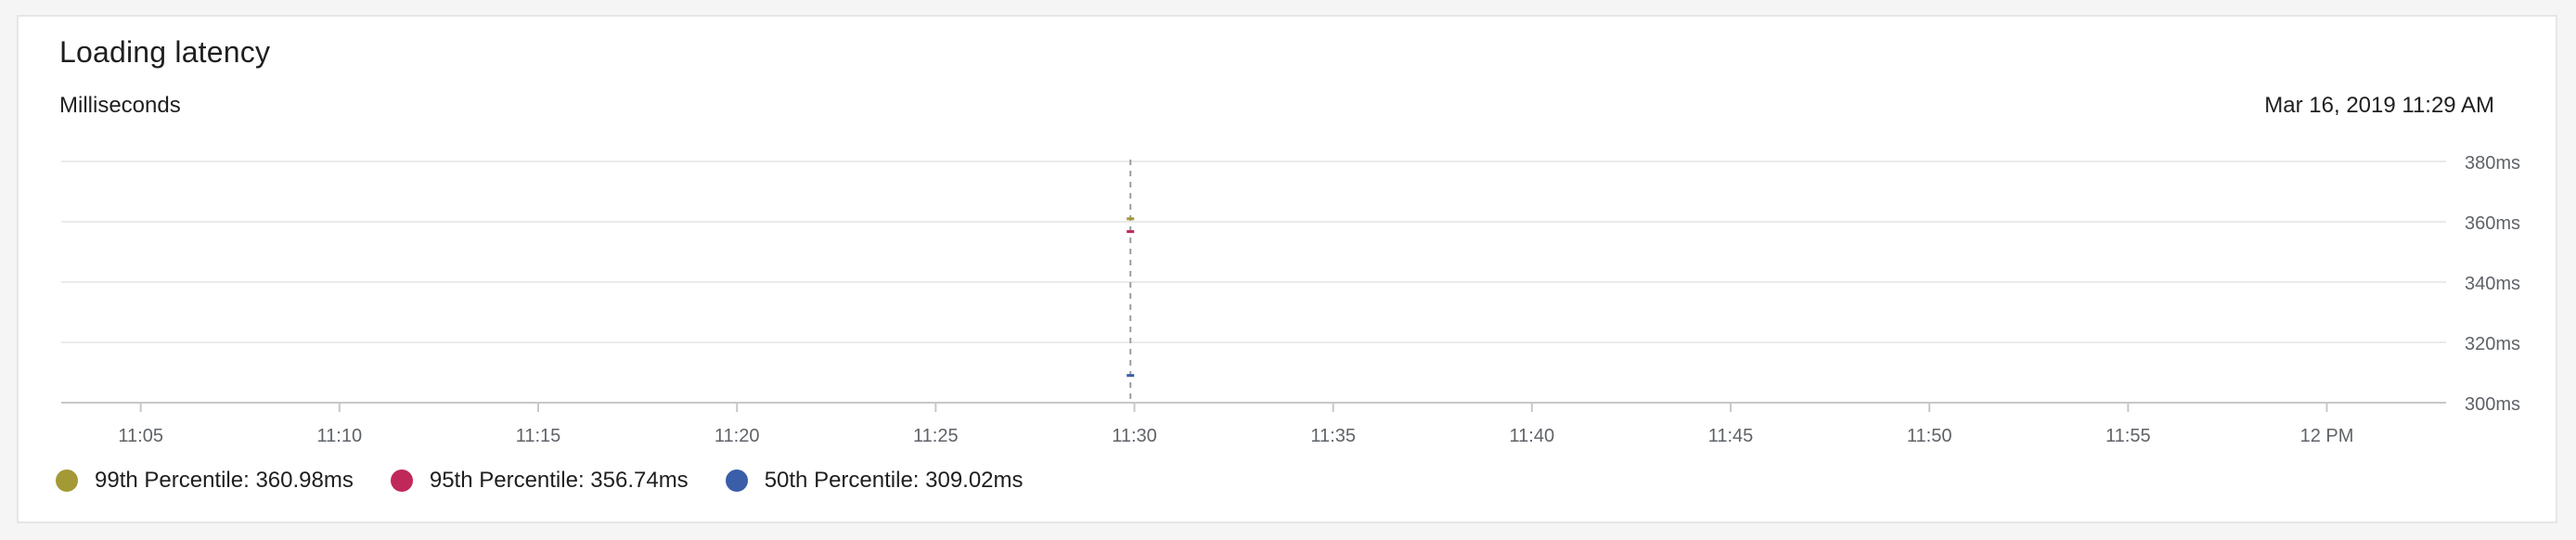 This screenshot has height=540, width=2576. I want to click on y-tick-label: 300ms, so click(2492, 404).